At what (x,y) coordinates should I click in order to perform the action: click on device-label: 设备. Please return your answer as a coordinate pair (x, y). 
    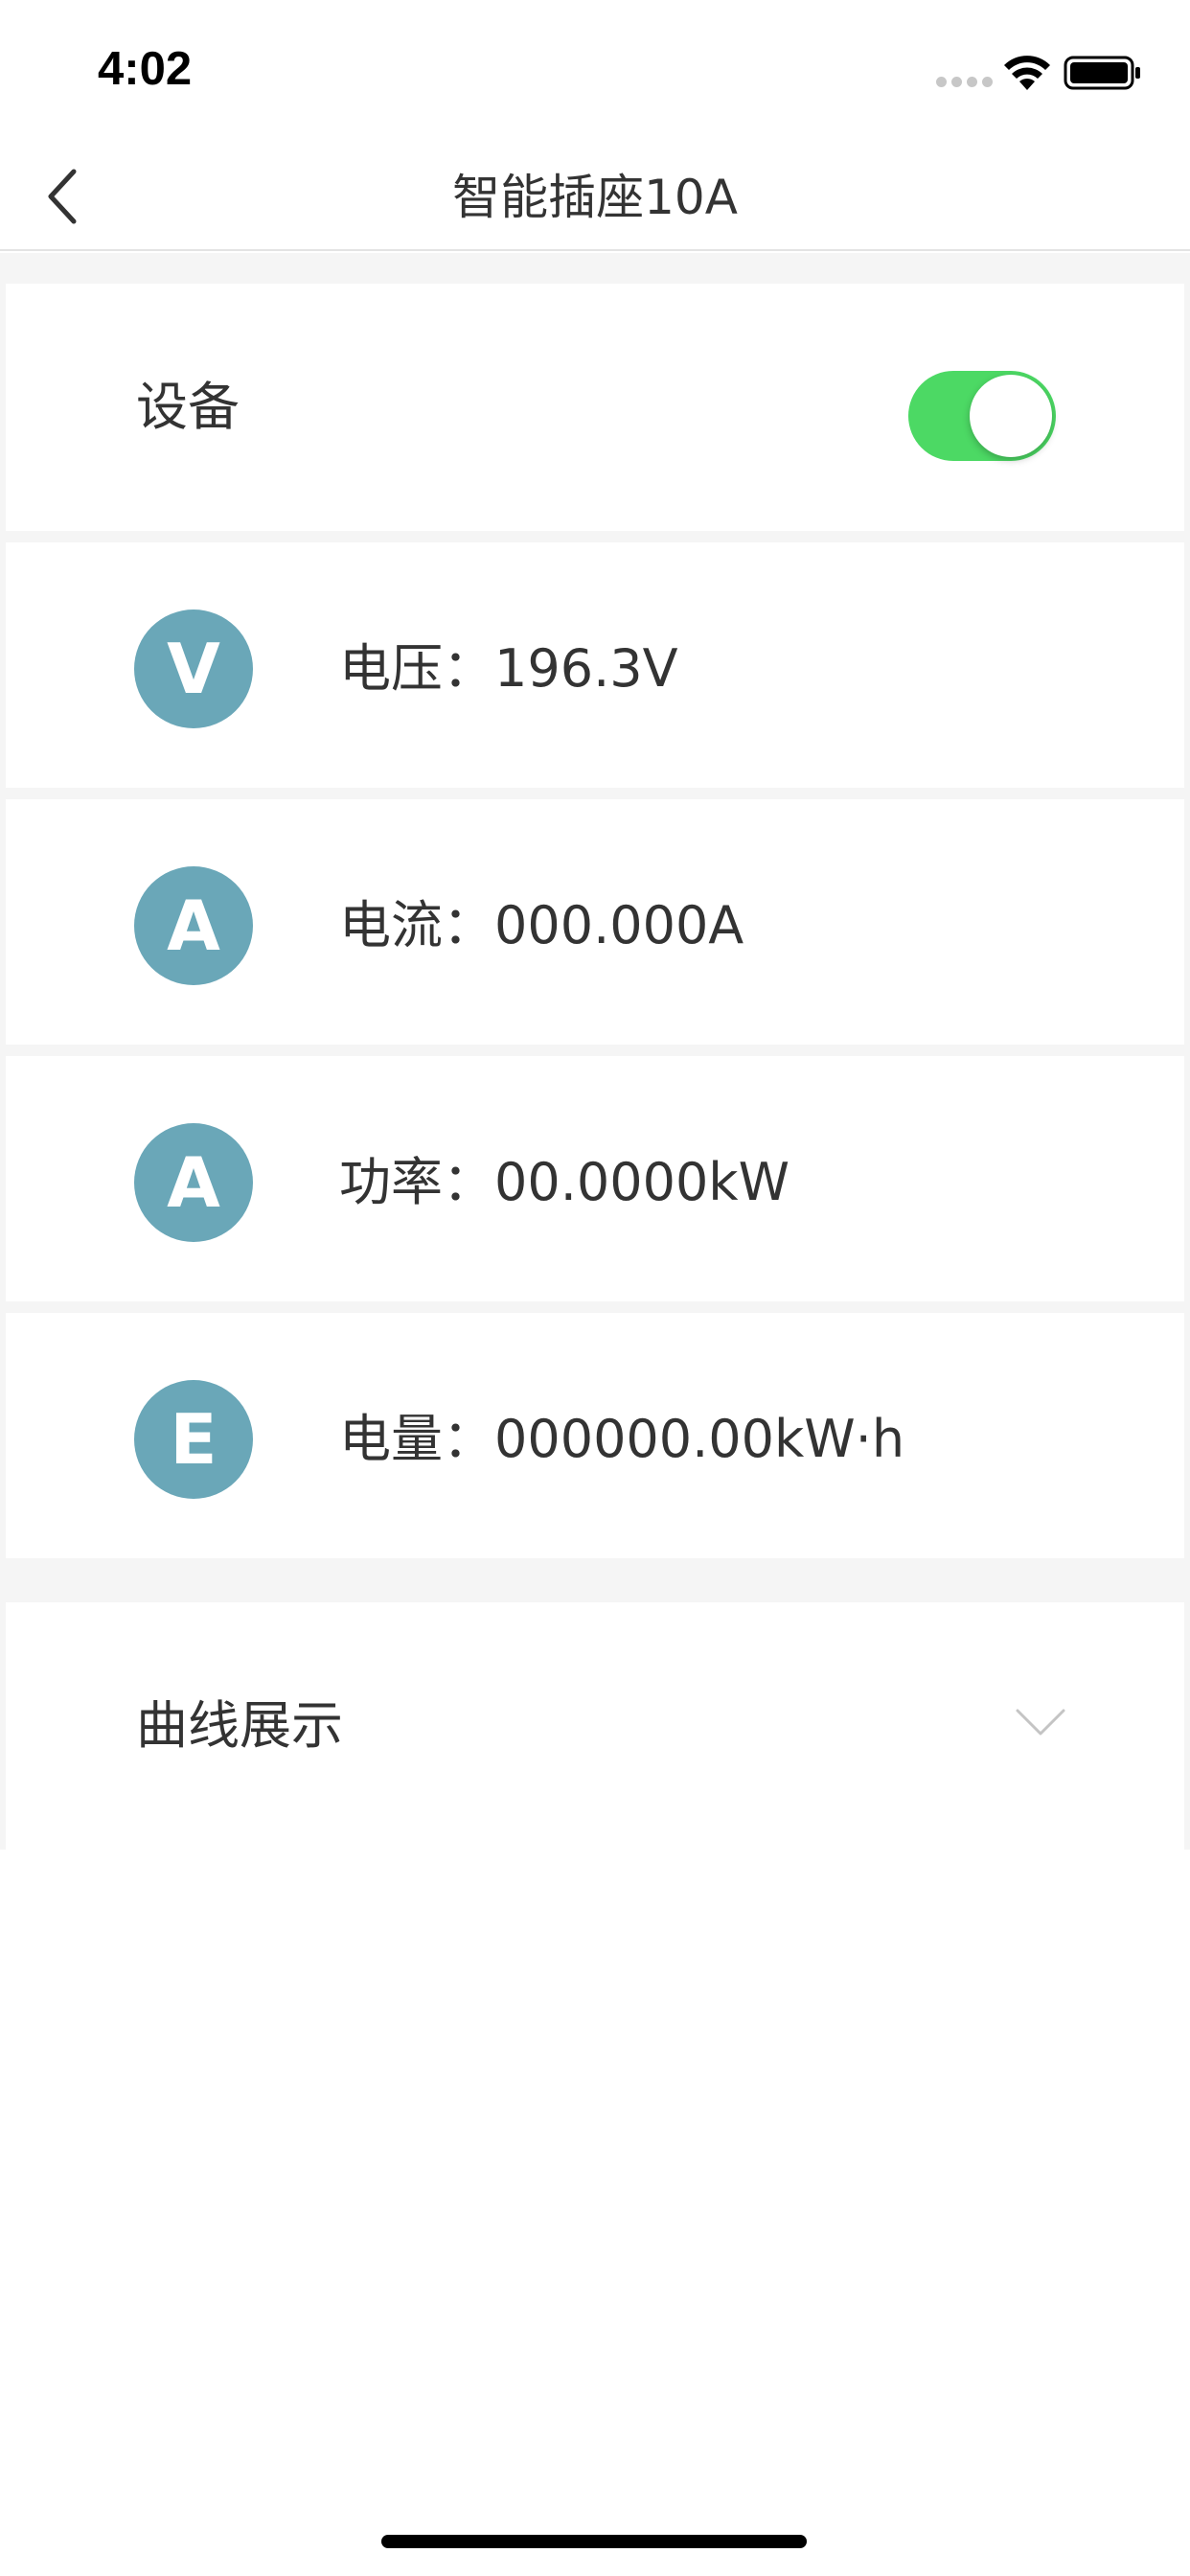
    Looking at the image, I should click on (188, 407).